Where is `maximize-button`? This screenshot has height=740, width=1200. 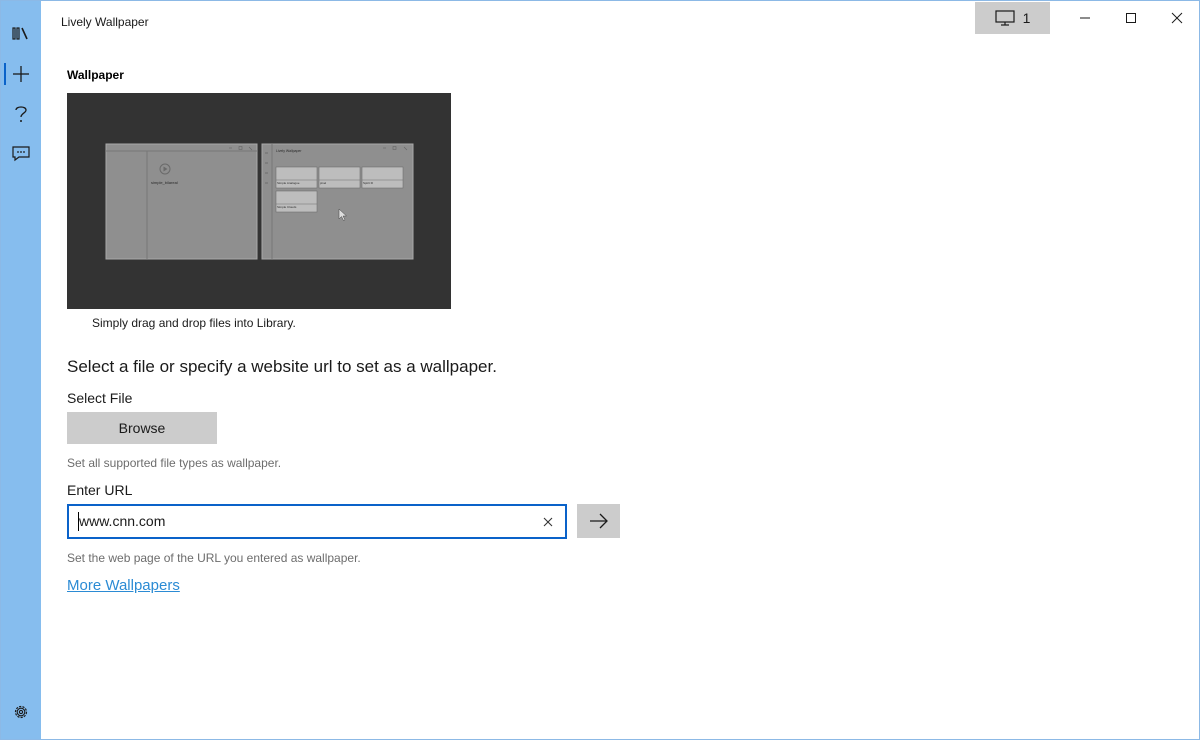 maximize-button is located at coordinates (1131, 18).